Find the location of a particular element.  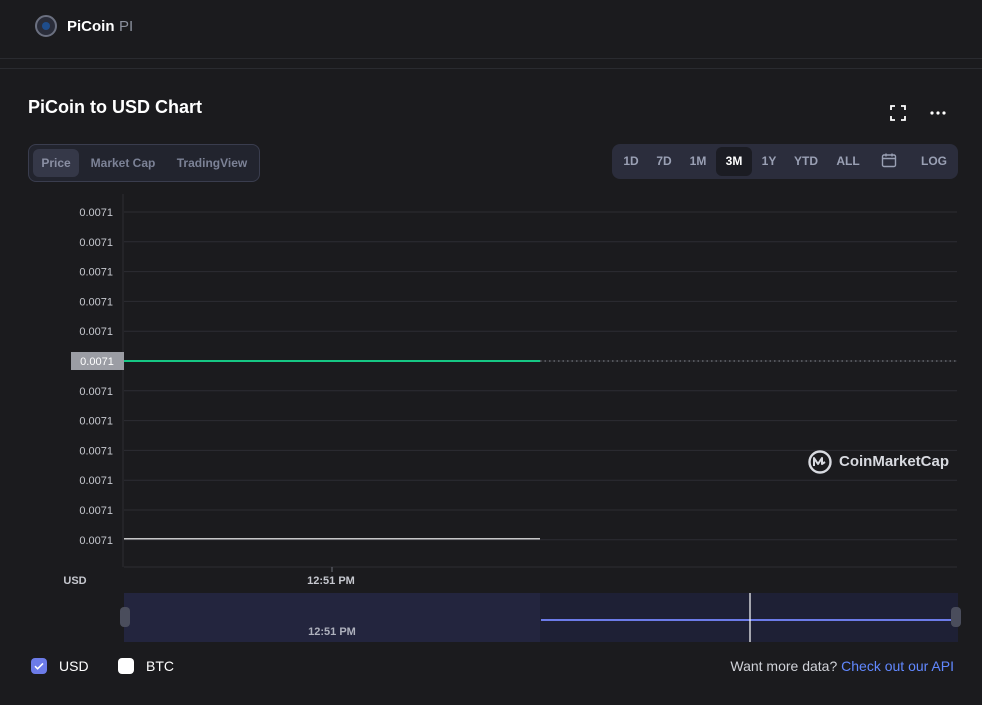

api-link: Check out our API is located at coordinates (897, 666).